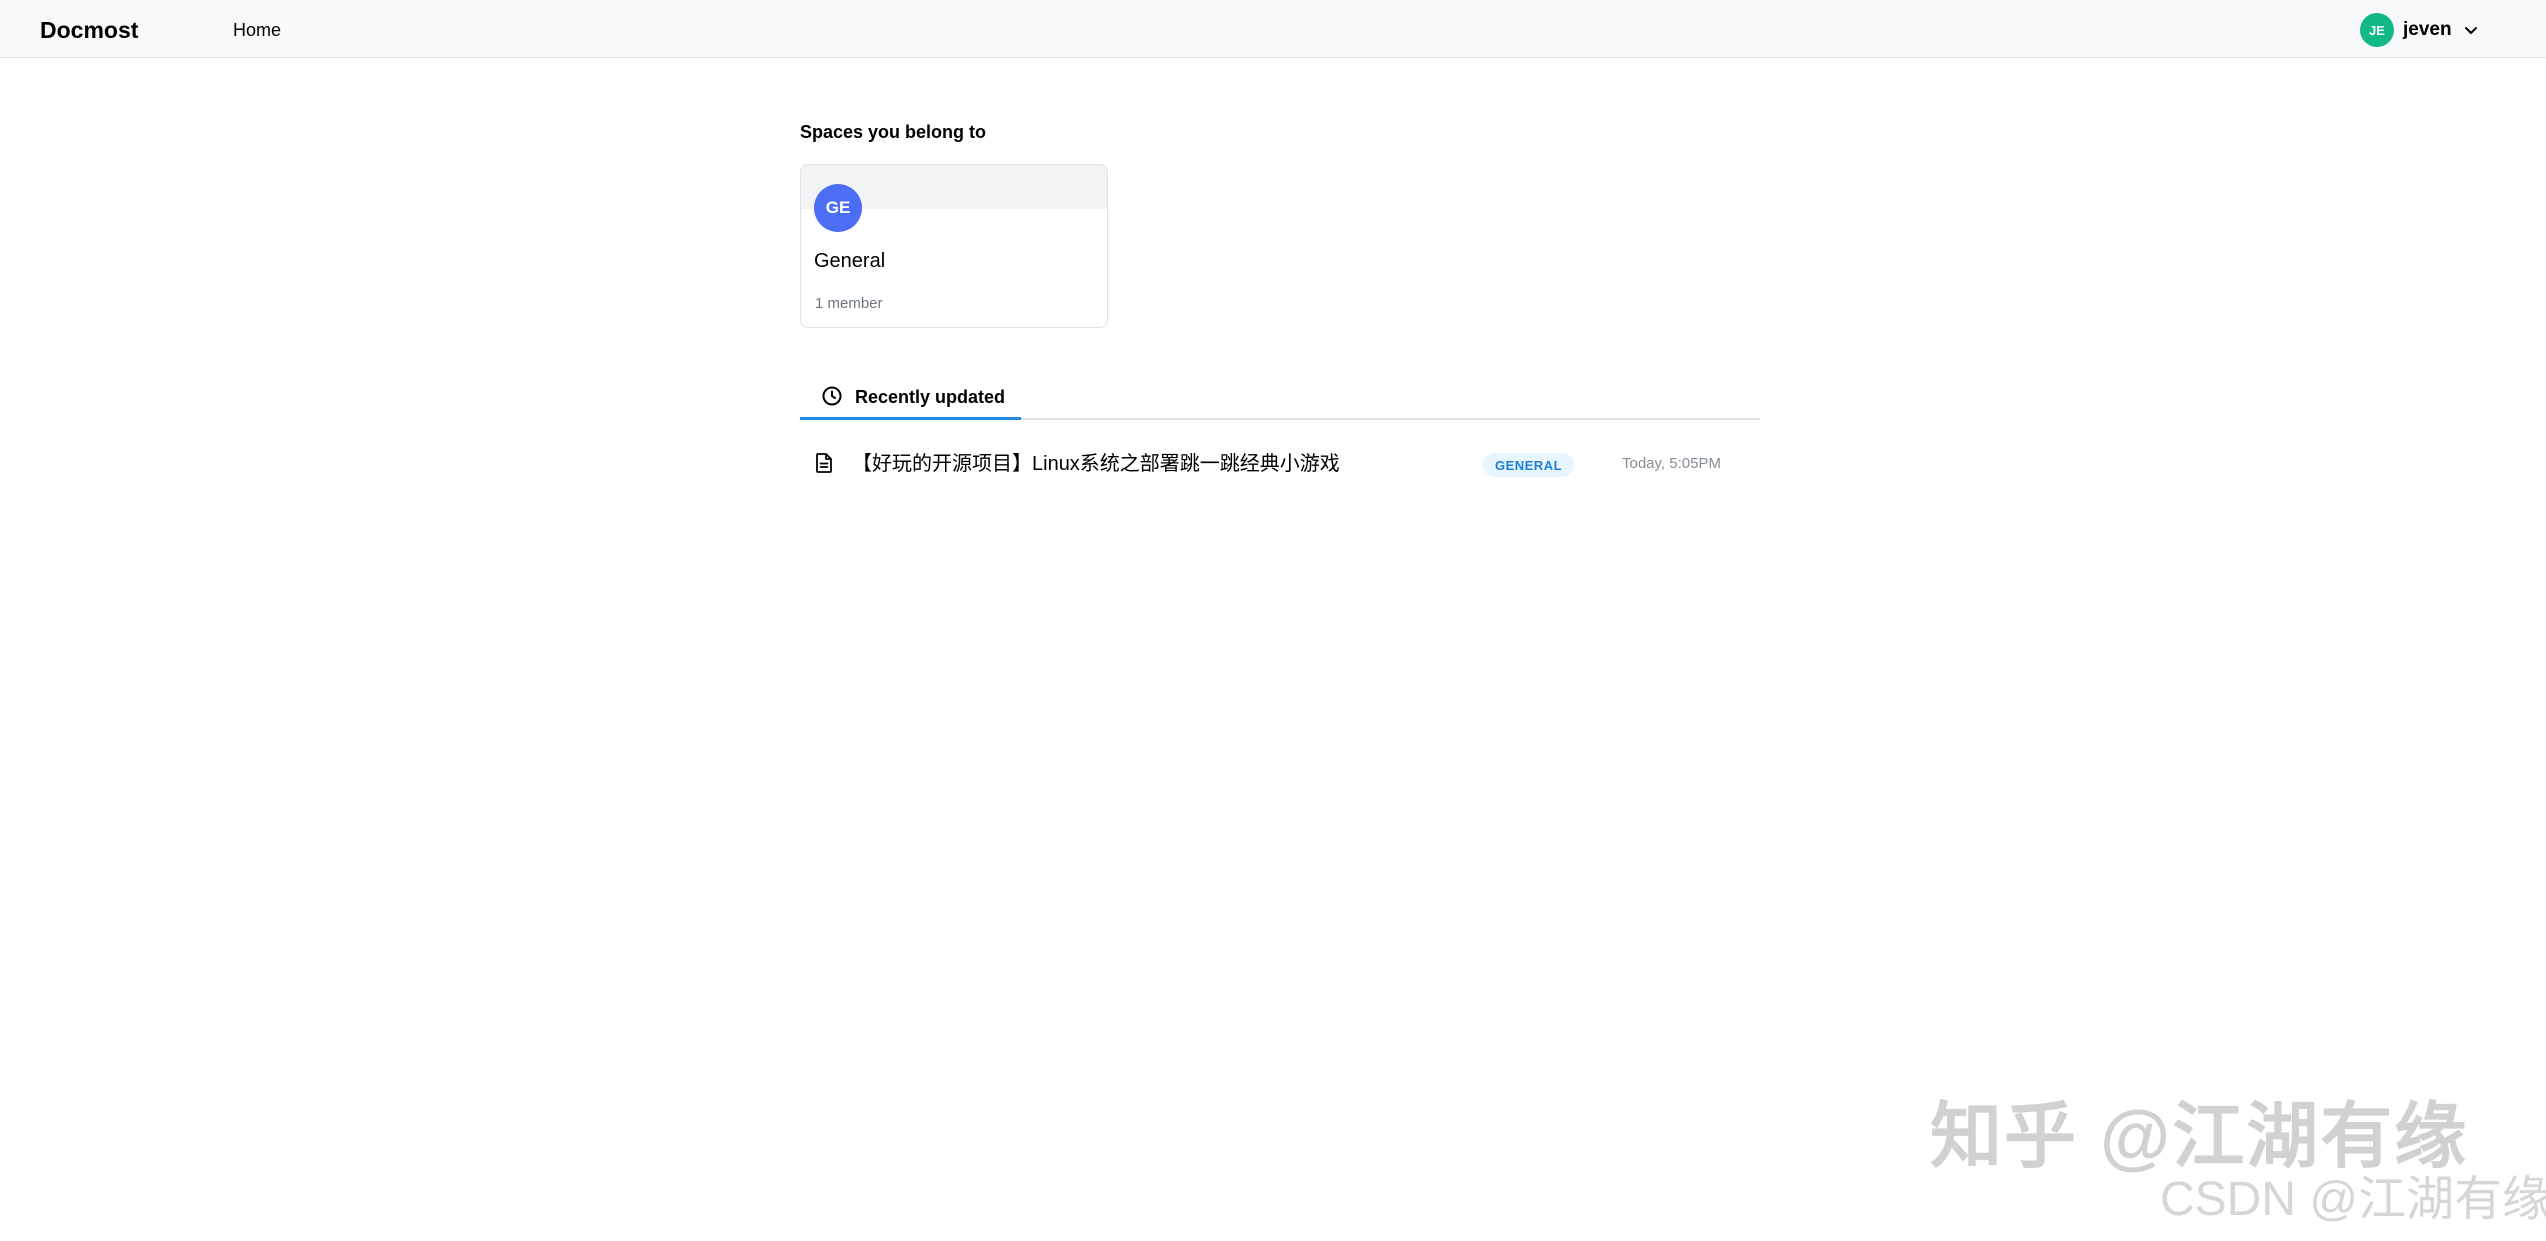 The image size is (2546, 1241). I want to click on space-member-count: 1 member, so click(849, 303).